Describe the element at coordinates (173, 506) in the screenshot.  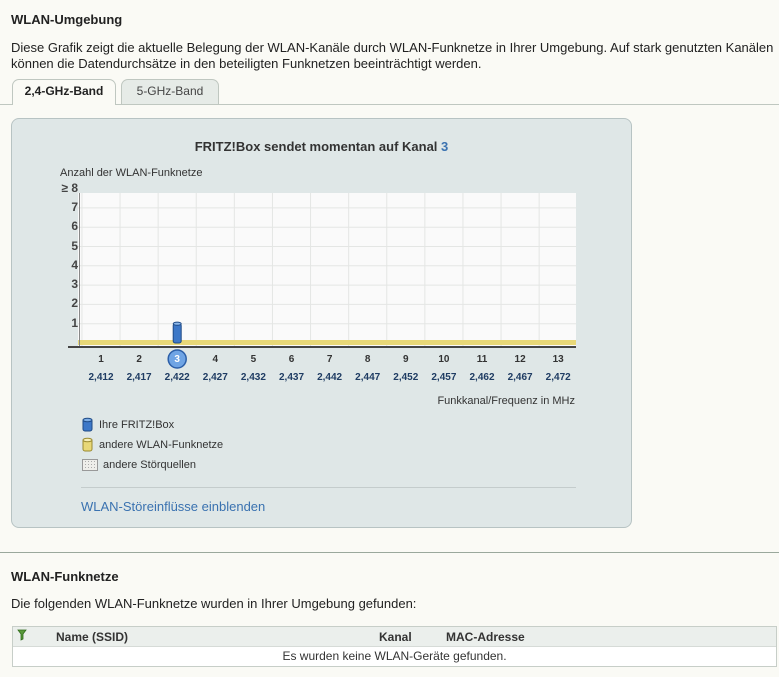
I see `show-interference-link: WLAN-Störeinflüsse einblenden` at that location.